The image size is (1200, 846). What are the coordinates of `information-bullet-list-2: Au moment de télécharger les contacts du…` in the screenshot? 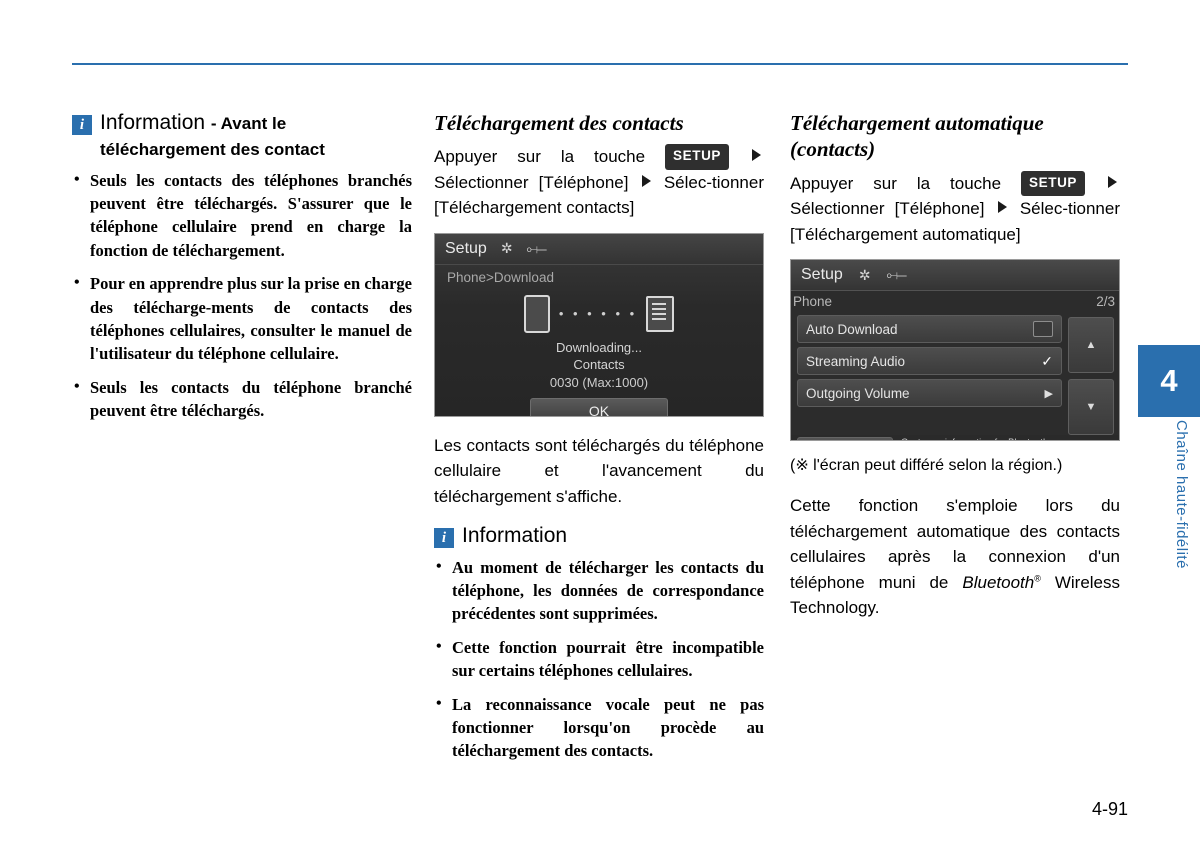 It's located at (599, 659).